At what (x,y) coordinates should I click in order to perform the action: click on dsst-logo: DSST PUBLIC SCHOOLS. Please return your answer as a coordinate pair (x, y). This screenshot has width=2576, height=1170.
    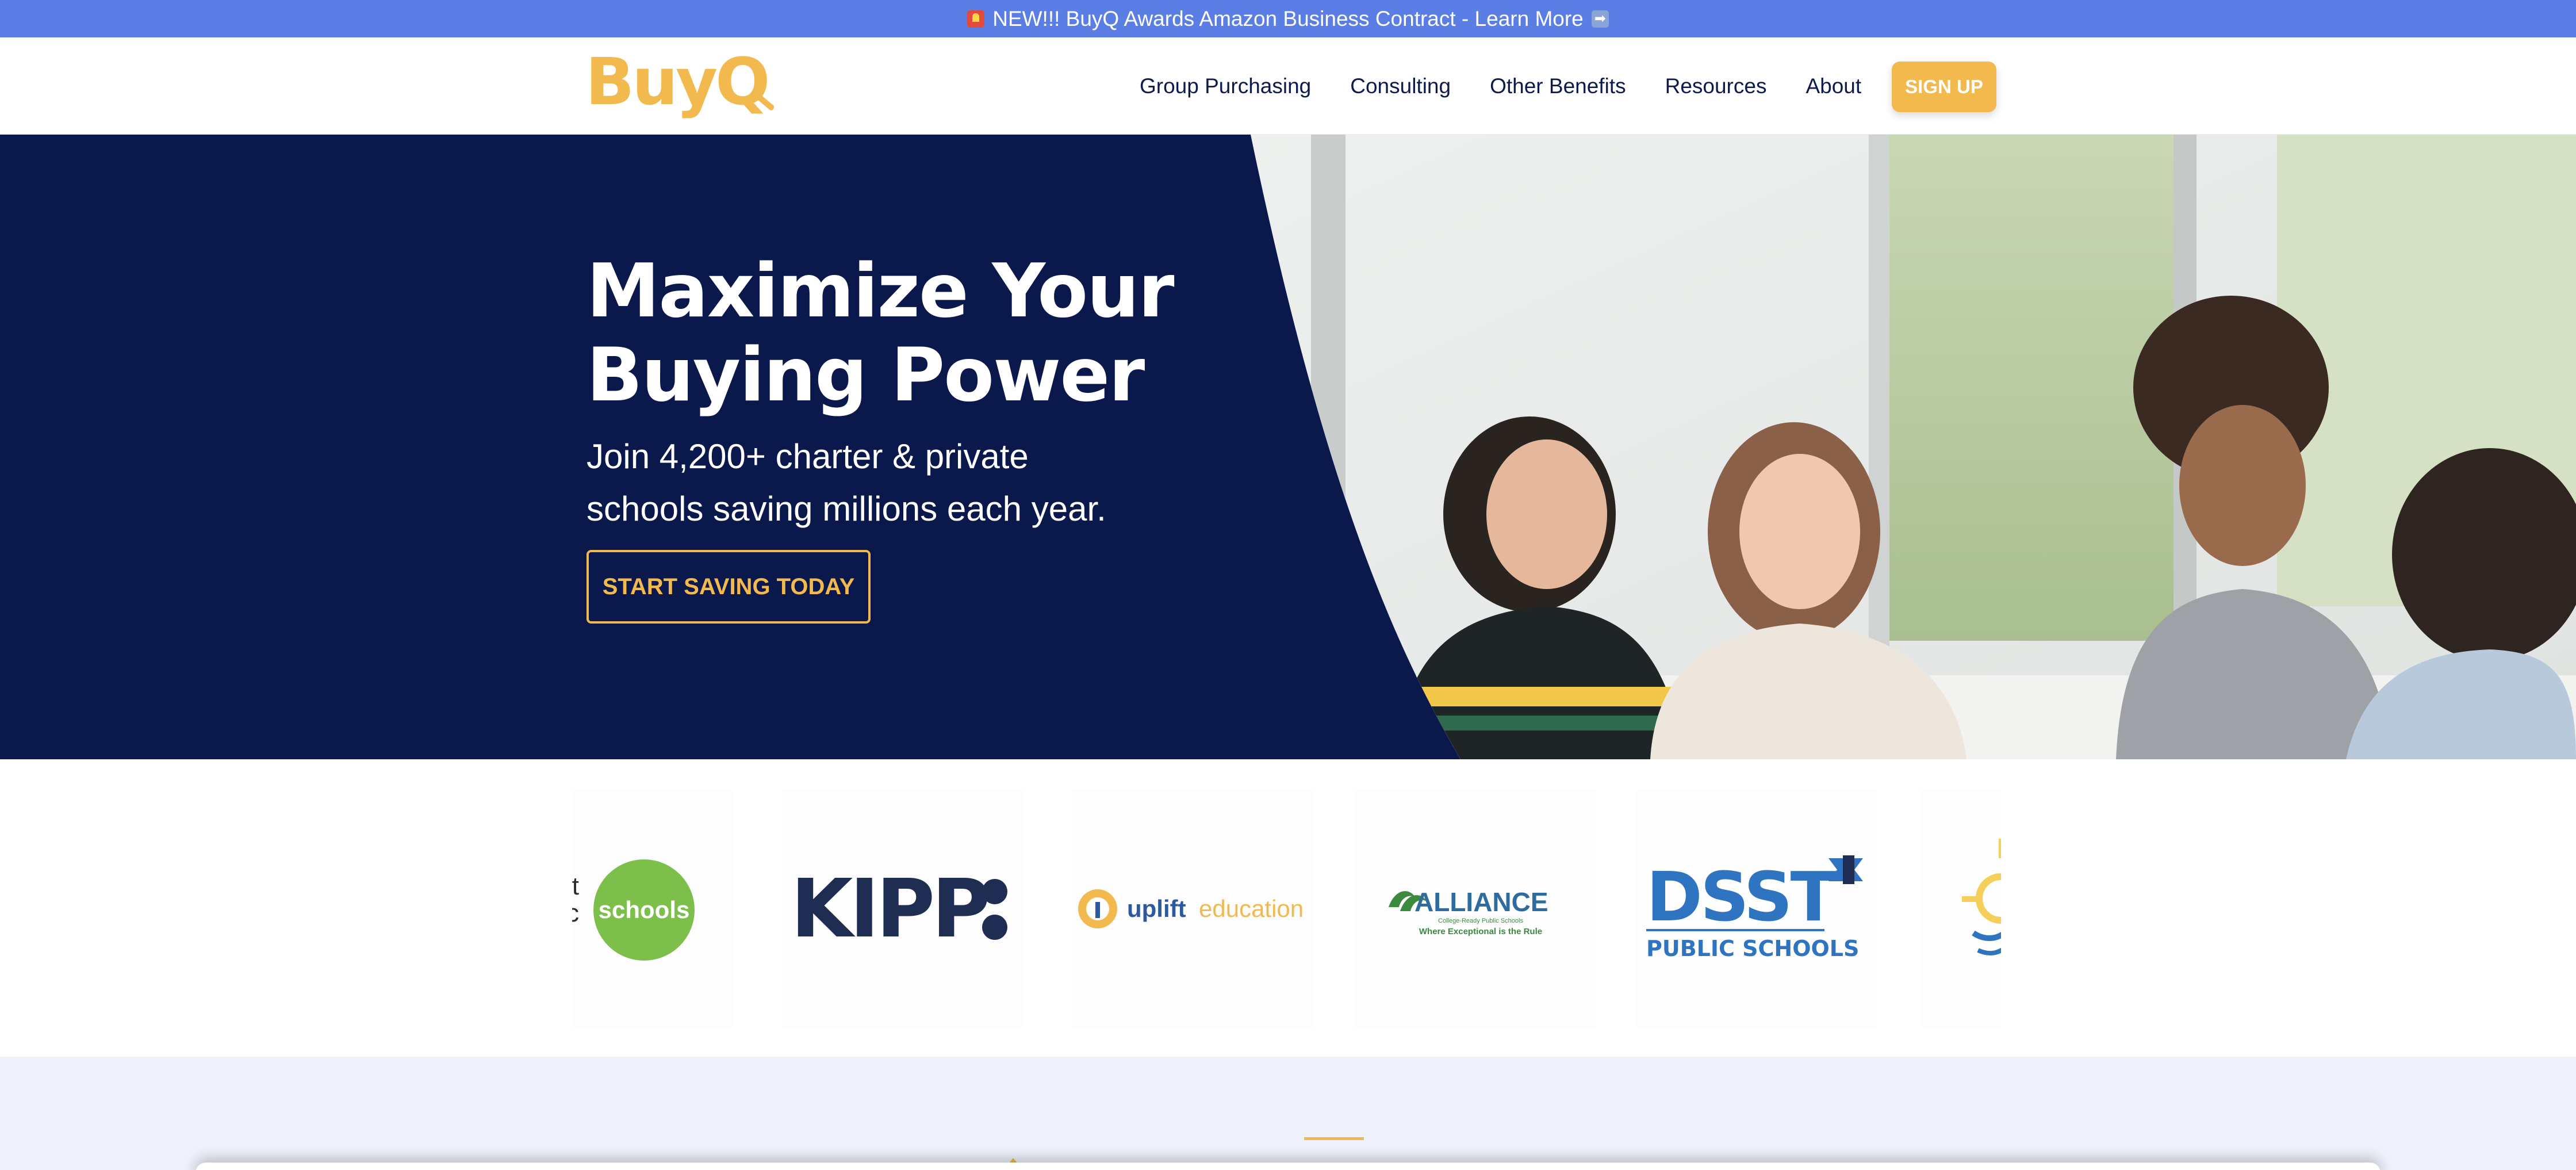
    Looking at the image, I should click on (1756, 908).